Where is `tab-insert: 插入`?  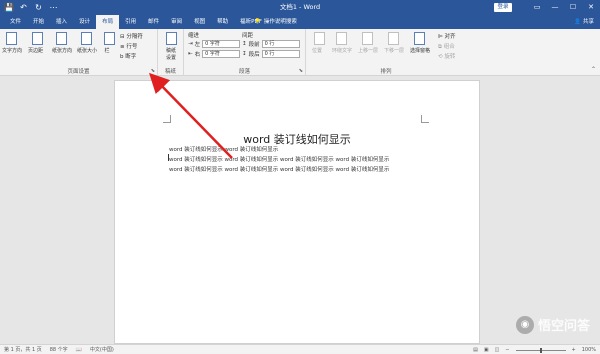 tab-insert: 插入 is located at coordinates (61, 22).